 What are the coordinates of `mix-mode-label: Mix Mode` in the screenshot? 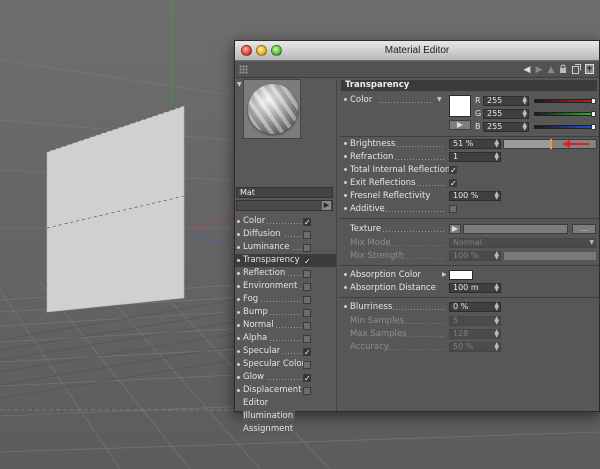 It's located at (370, 243).